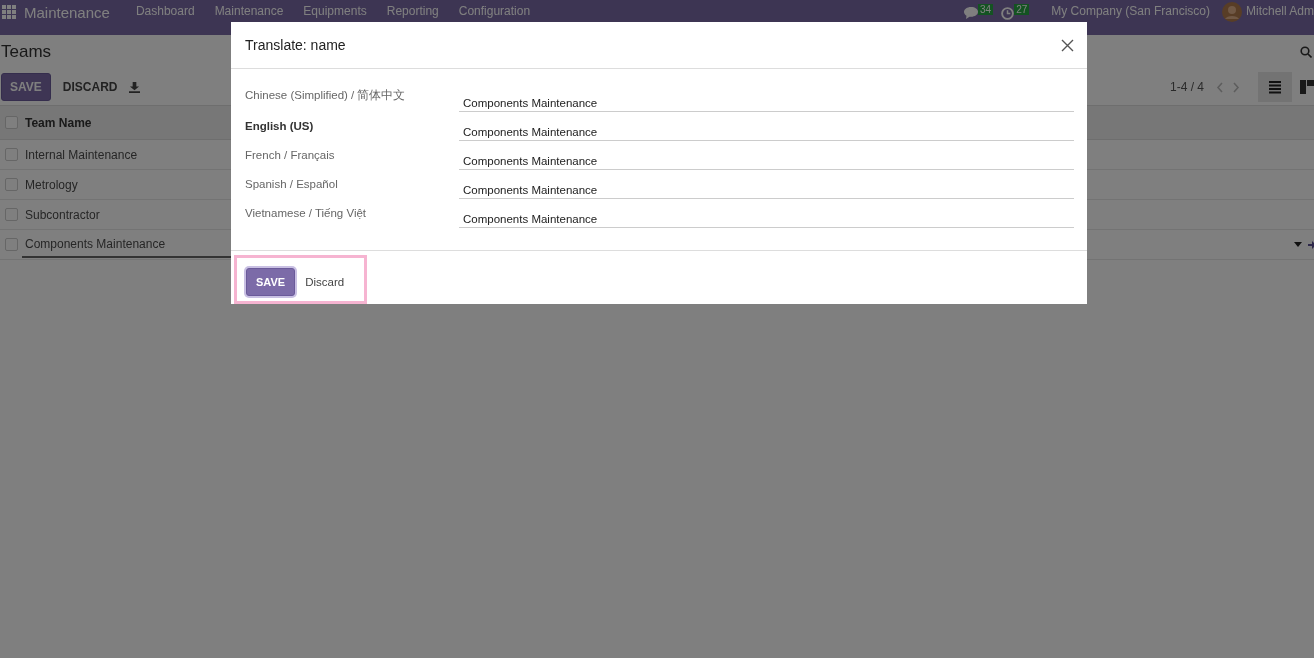 This screenshot has width=1314, height=658. Describe the element at coordinates (1186, 87) in the screenshot. I see `pager-value: 1-4 / 4` at that location.